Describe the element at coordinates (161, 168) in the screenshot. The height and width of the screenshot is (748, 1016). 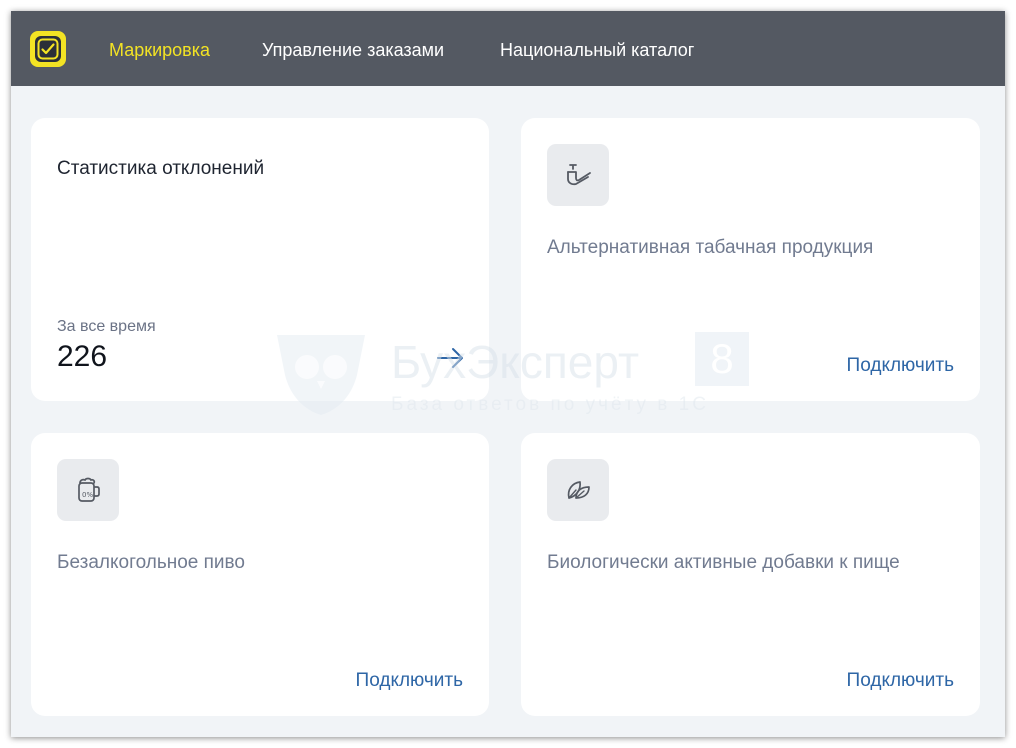
I see `statistics-title: Статистика отклонений` at that location.